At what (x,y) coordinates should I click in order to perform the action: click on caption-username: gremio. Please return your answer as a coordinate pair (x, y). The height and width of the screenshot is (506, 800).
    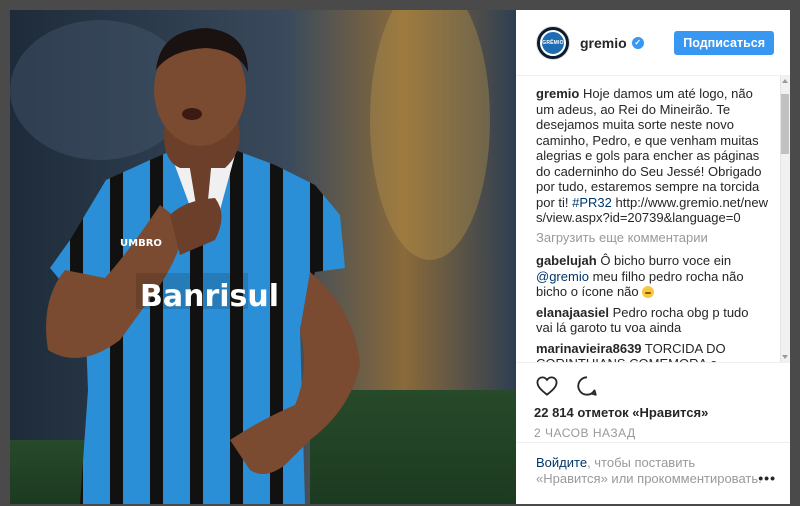
    Looking at the image, I should click on (557, 93).